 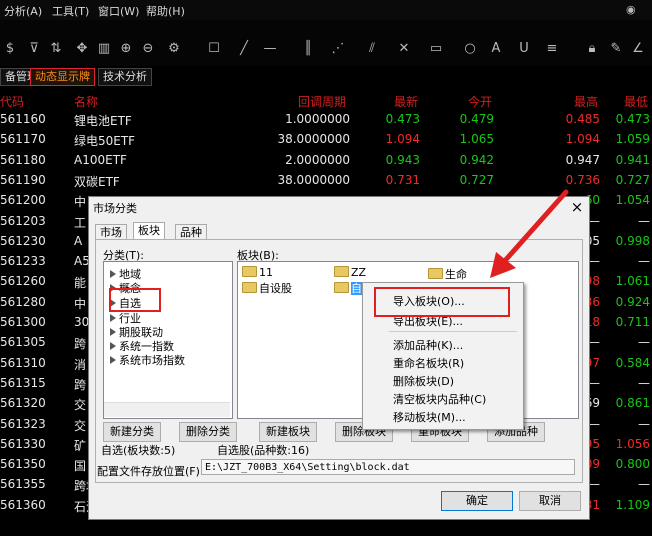 I want to click on cell-low: 0.998, so click(x=632, y=240).